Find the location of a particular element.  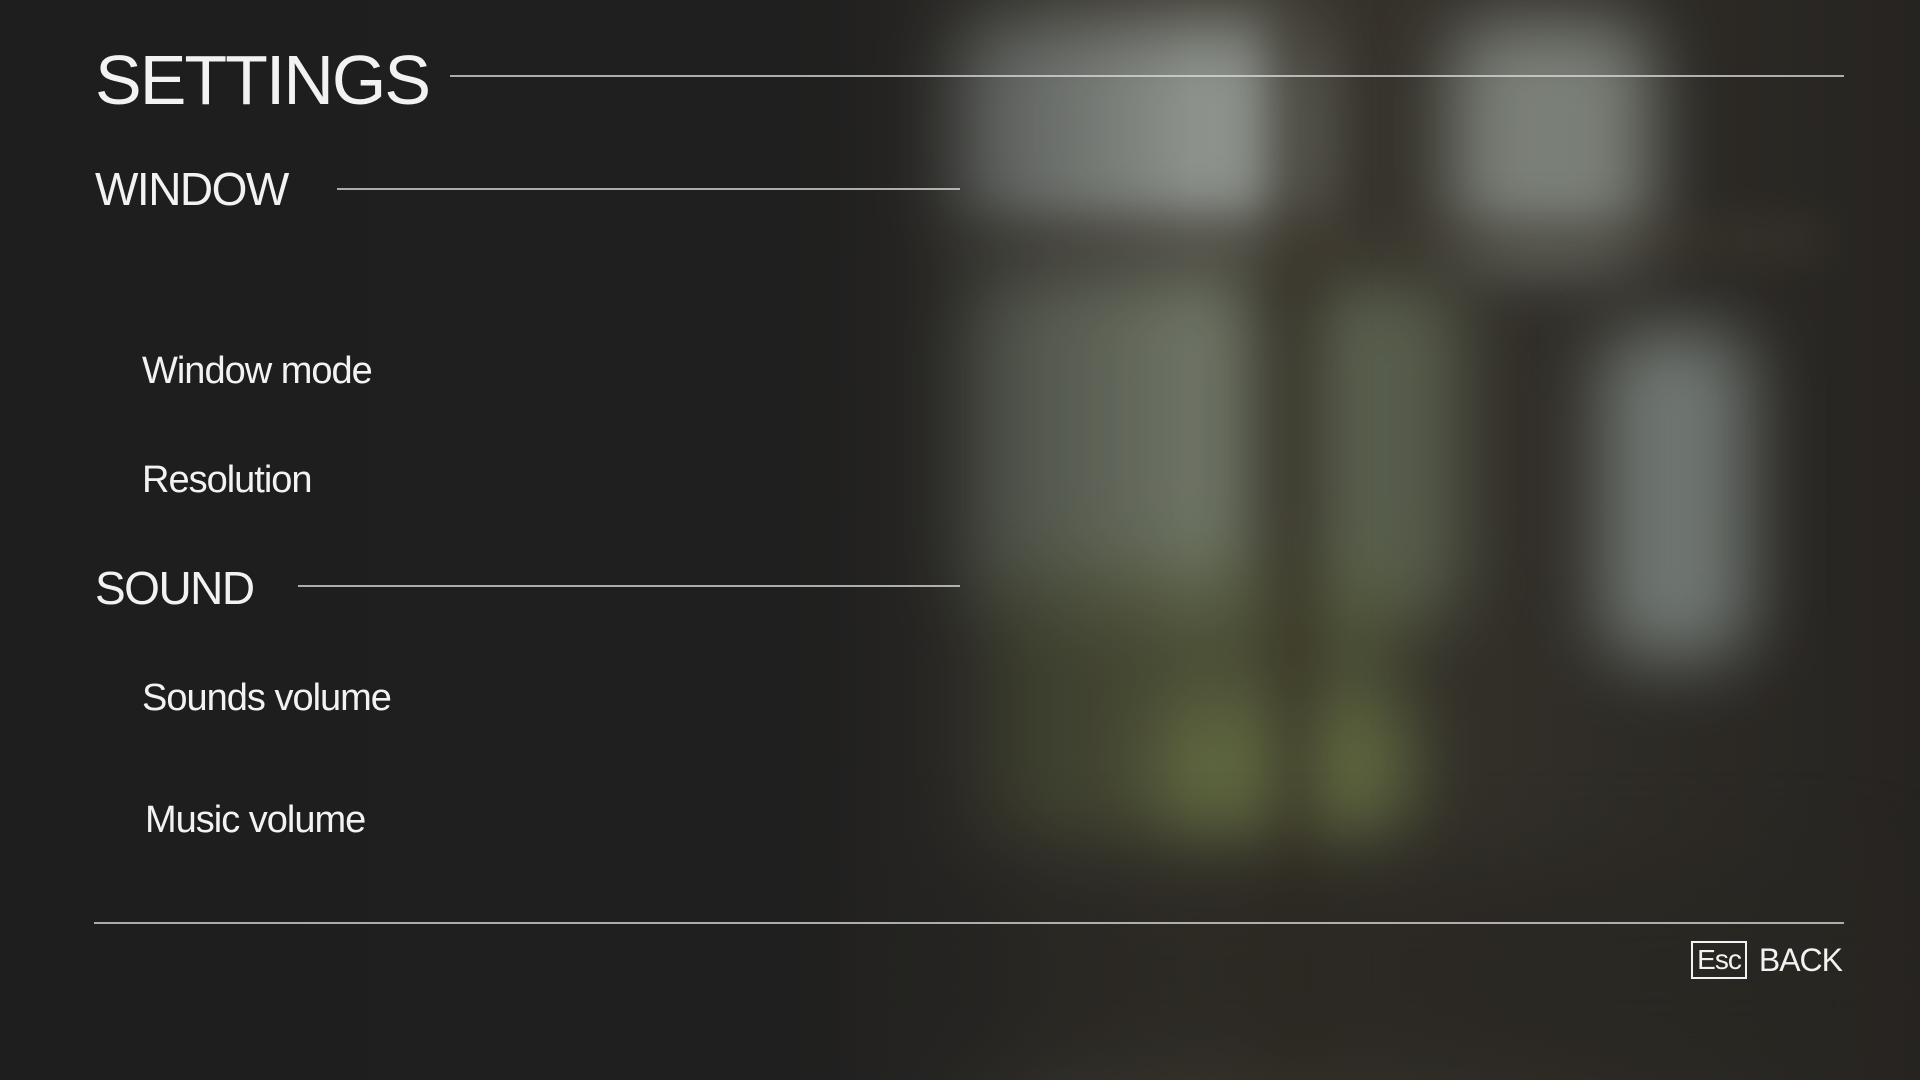

section-heading-sound: SOUND is located at coordinates (175, 588).